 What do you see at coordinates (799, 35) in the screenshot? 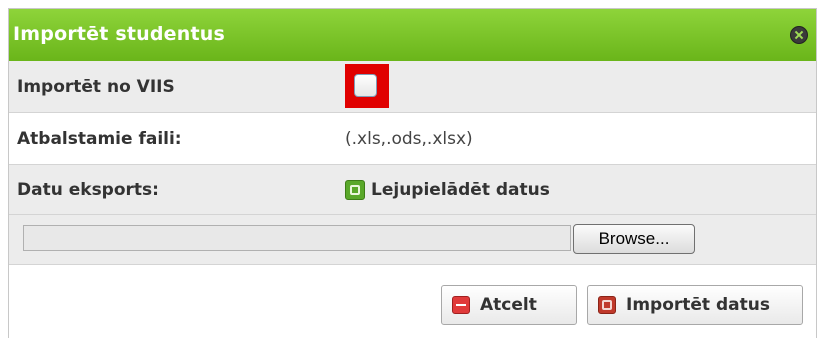
I see `close-icon` at bounding box center [799, 35].